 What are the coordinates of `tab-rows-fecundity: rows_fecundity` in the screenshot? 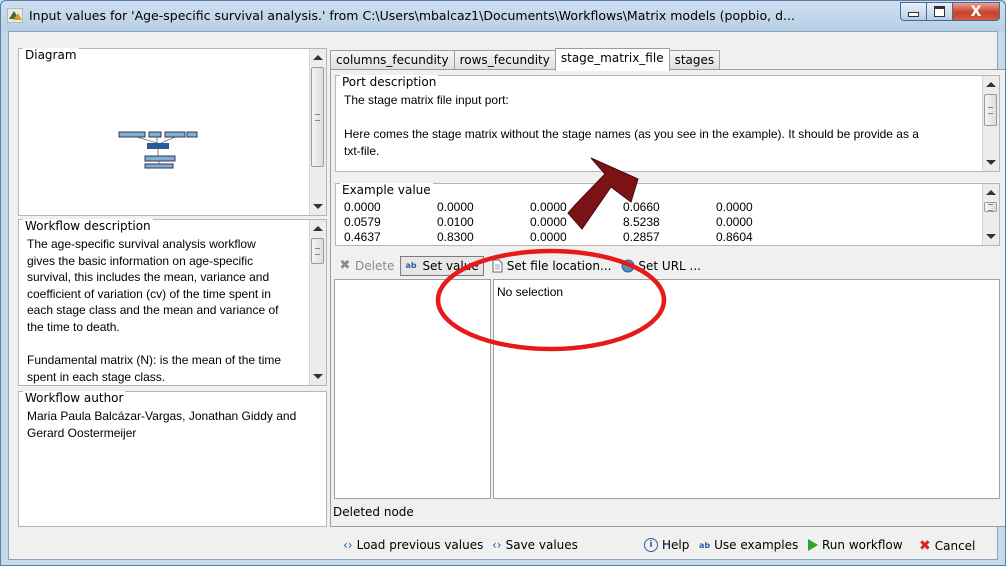 It's located at (504, 60).